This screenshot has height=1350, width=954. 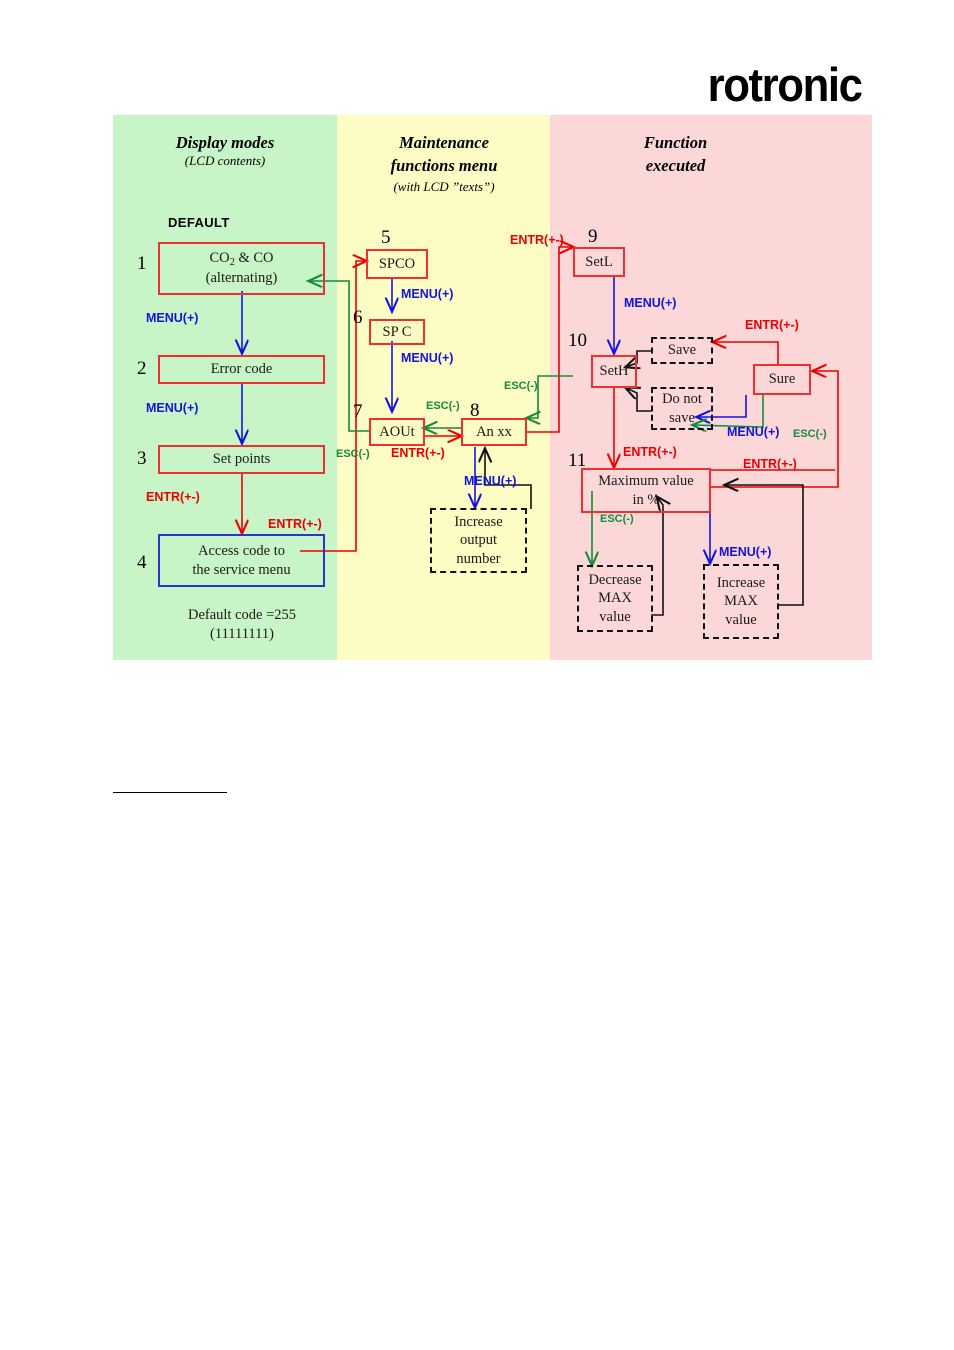 I want to click on node-number-7: 7, so click(x=358, y=411).